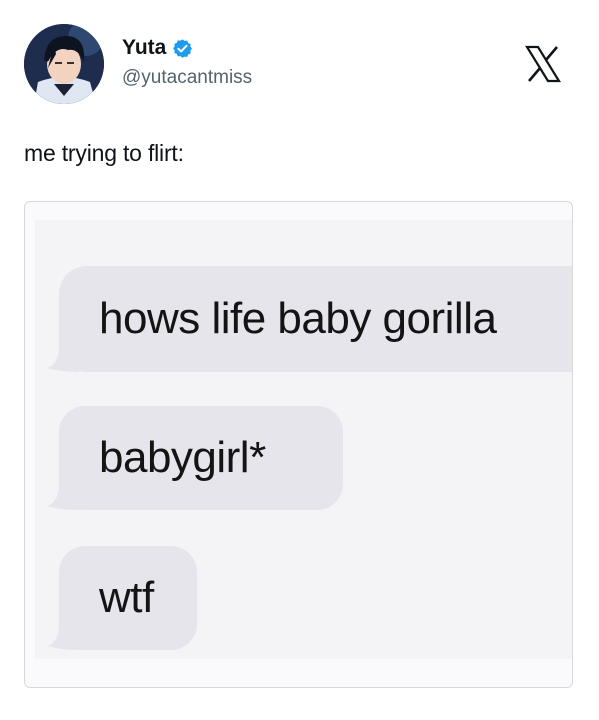 The image size is (599, 720). Describe the element at coordinates (144, 48) in the screenshot. I see `display-name: Yuta` at that location.